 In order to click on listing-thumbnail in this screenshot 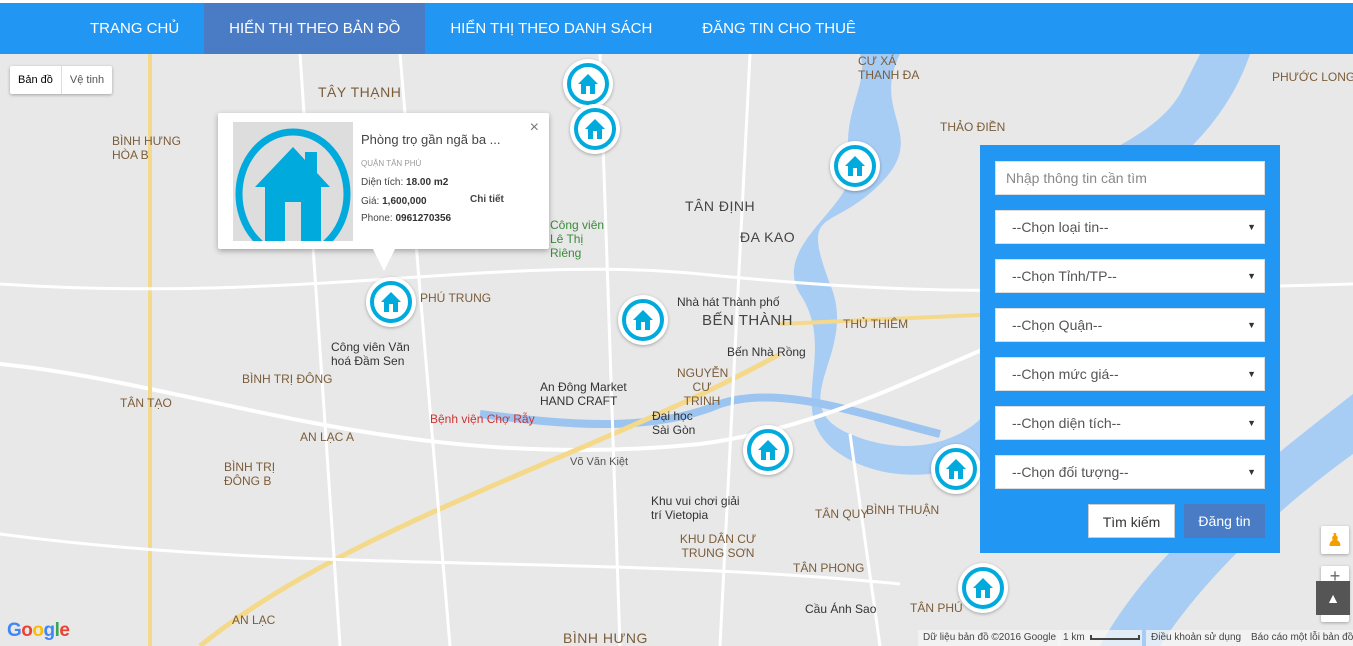, I will do `click(293, 181)`.